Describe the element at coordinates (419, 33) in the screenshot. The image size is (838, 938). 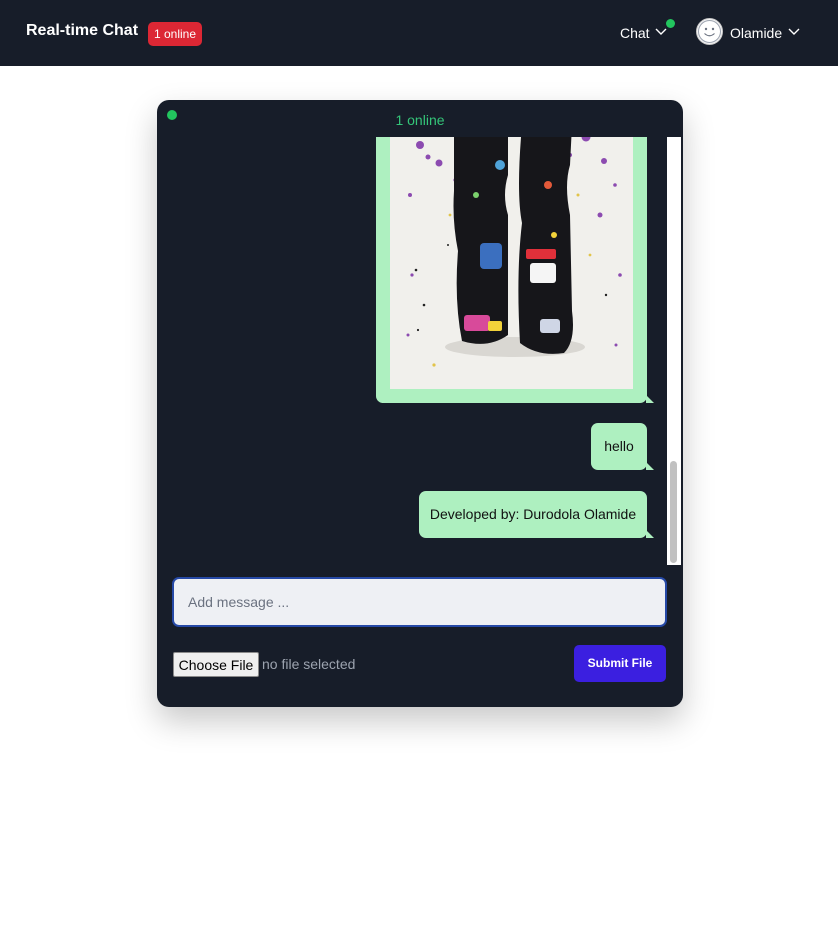
I see `navbar: Real-time Chat 1 online Chat Olamide` at that location.